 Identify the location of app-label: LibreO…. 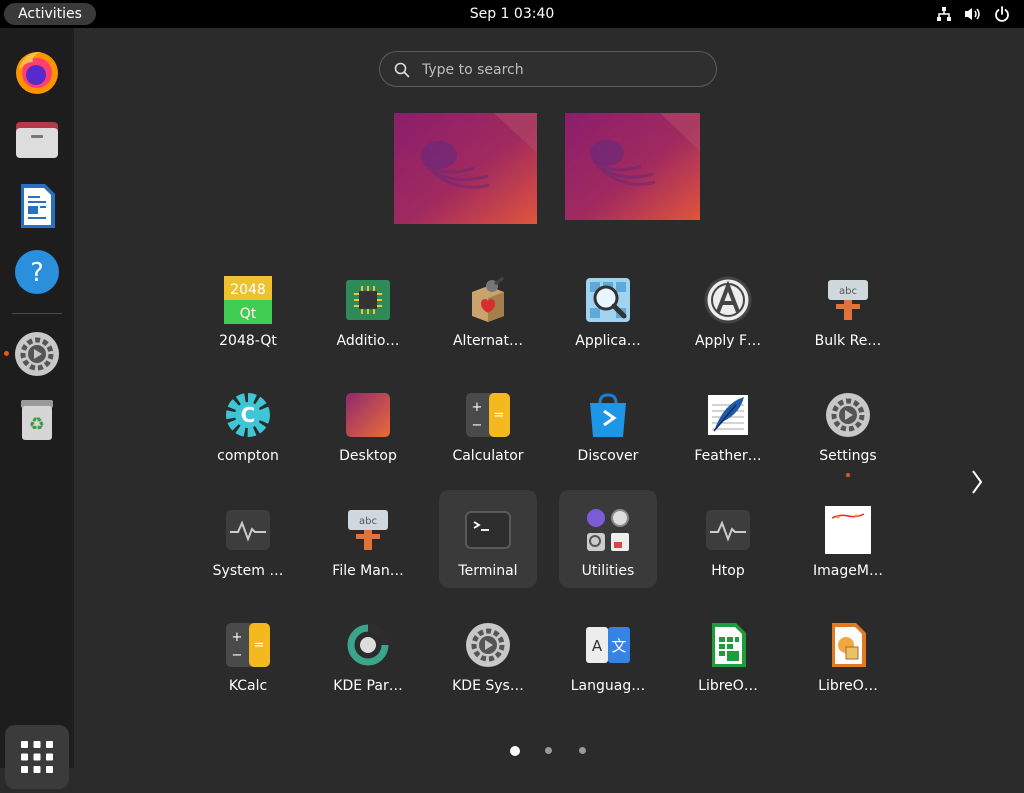
(728, 686).